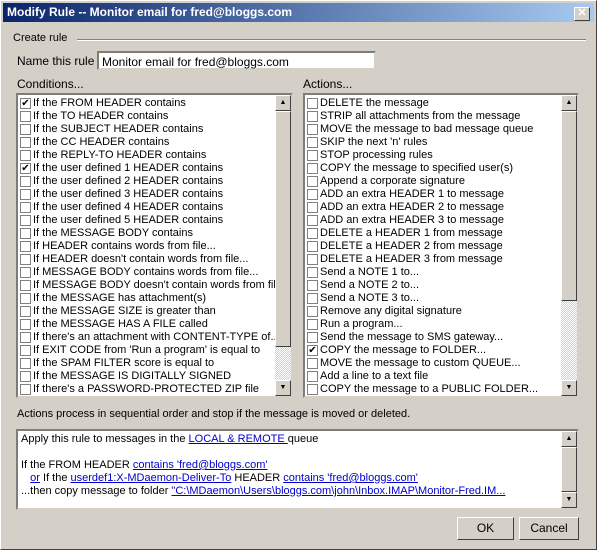 This screenshot has width=597, height=550. What do you see at coordinates (441, 168) in the screenshot?
I see `action-item: COPY the message to specified user(s)` at bounding box center [441, 168].